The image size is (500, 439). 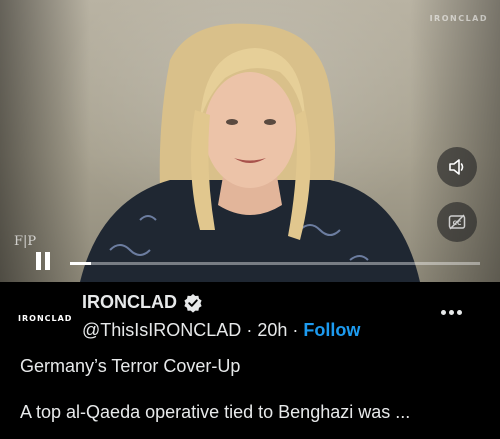 I want to click on more-options-icon, so click(x=452, y=314).